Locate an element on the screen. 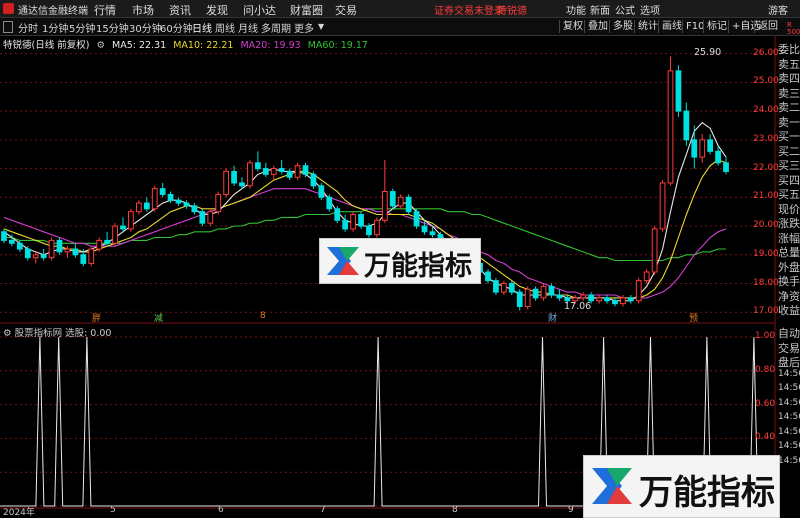  indicator-legend: ⚙ 股票指标网 选股: 0.00 is located at coordinates (57, 332).